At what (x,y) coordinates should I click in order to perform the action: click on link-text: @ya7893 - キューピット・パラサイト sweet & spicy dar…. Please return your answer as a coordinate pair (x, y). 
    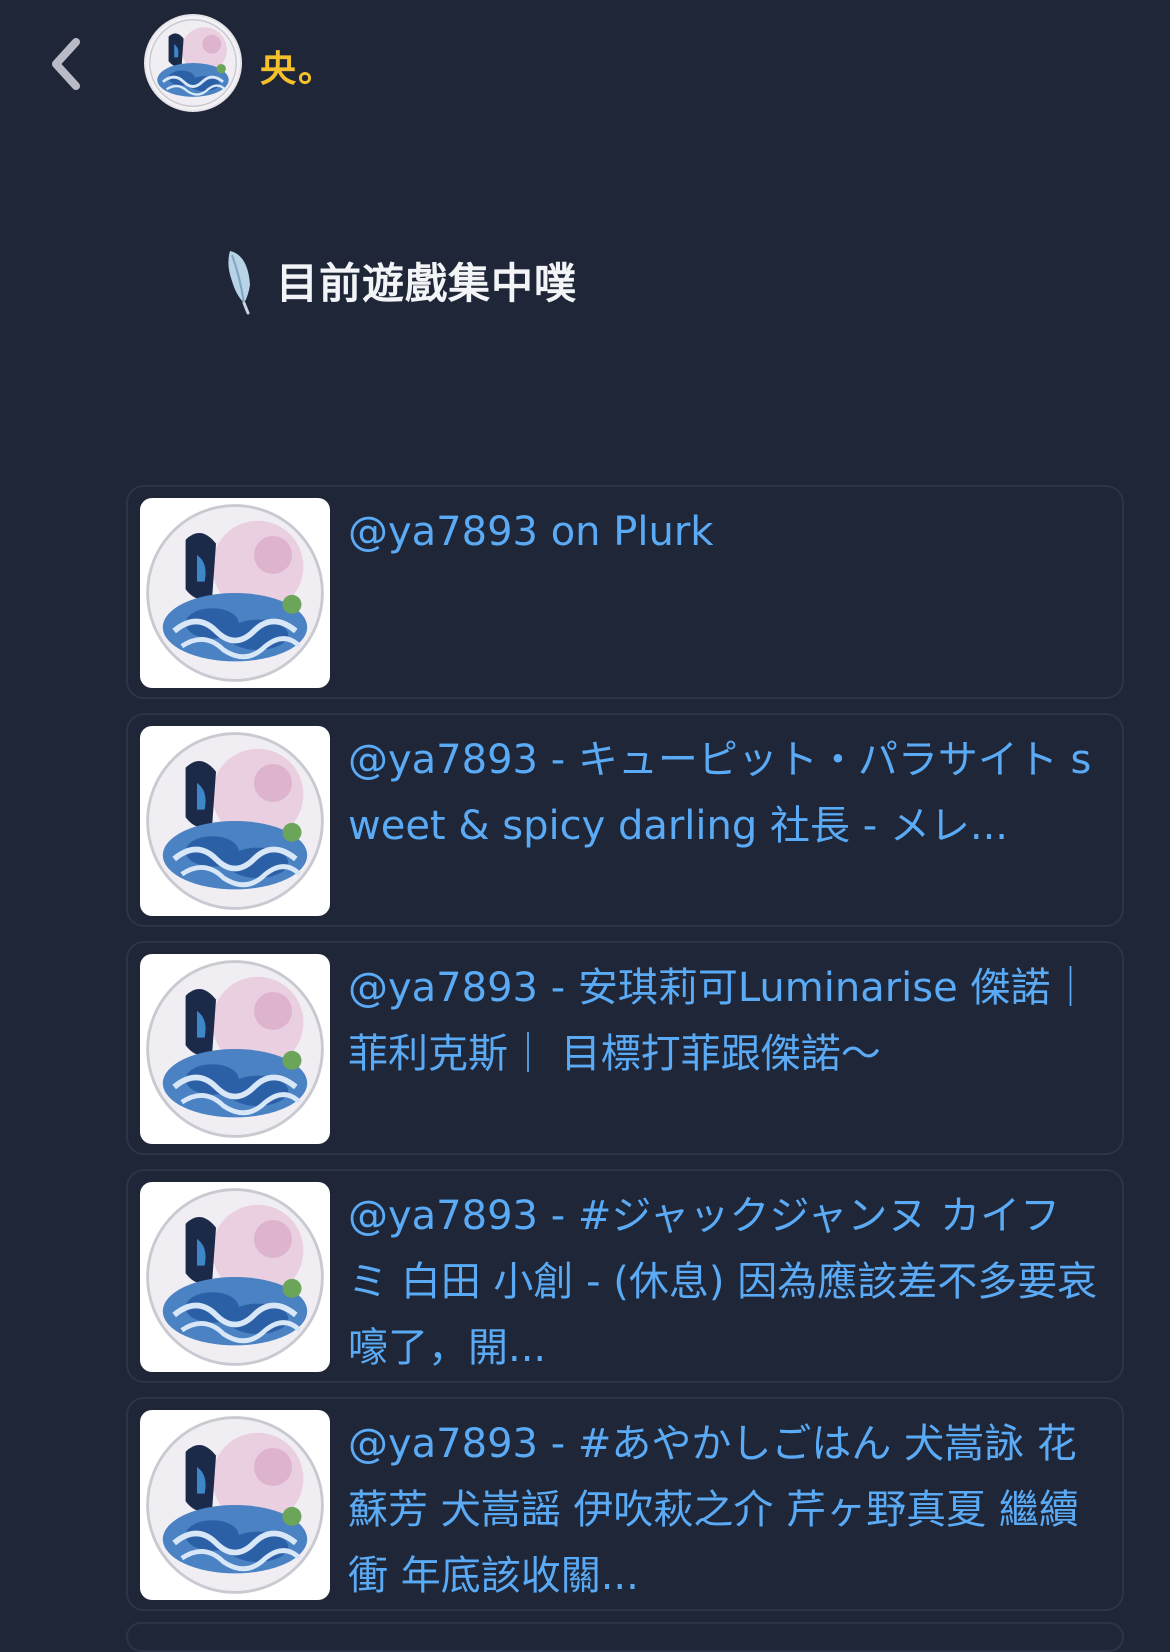
    Looking at the image, I should click on (724, 793).